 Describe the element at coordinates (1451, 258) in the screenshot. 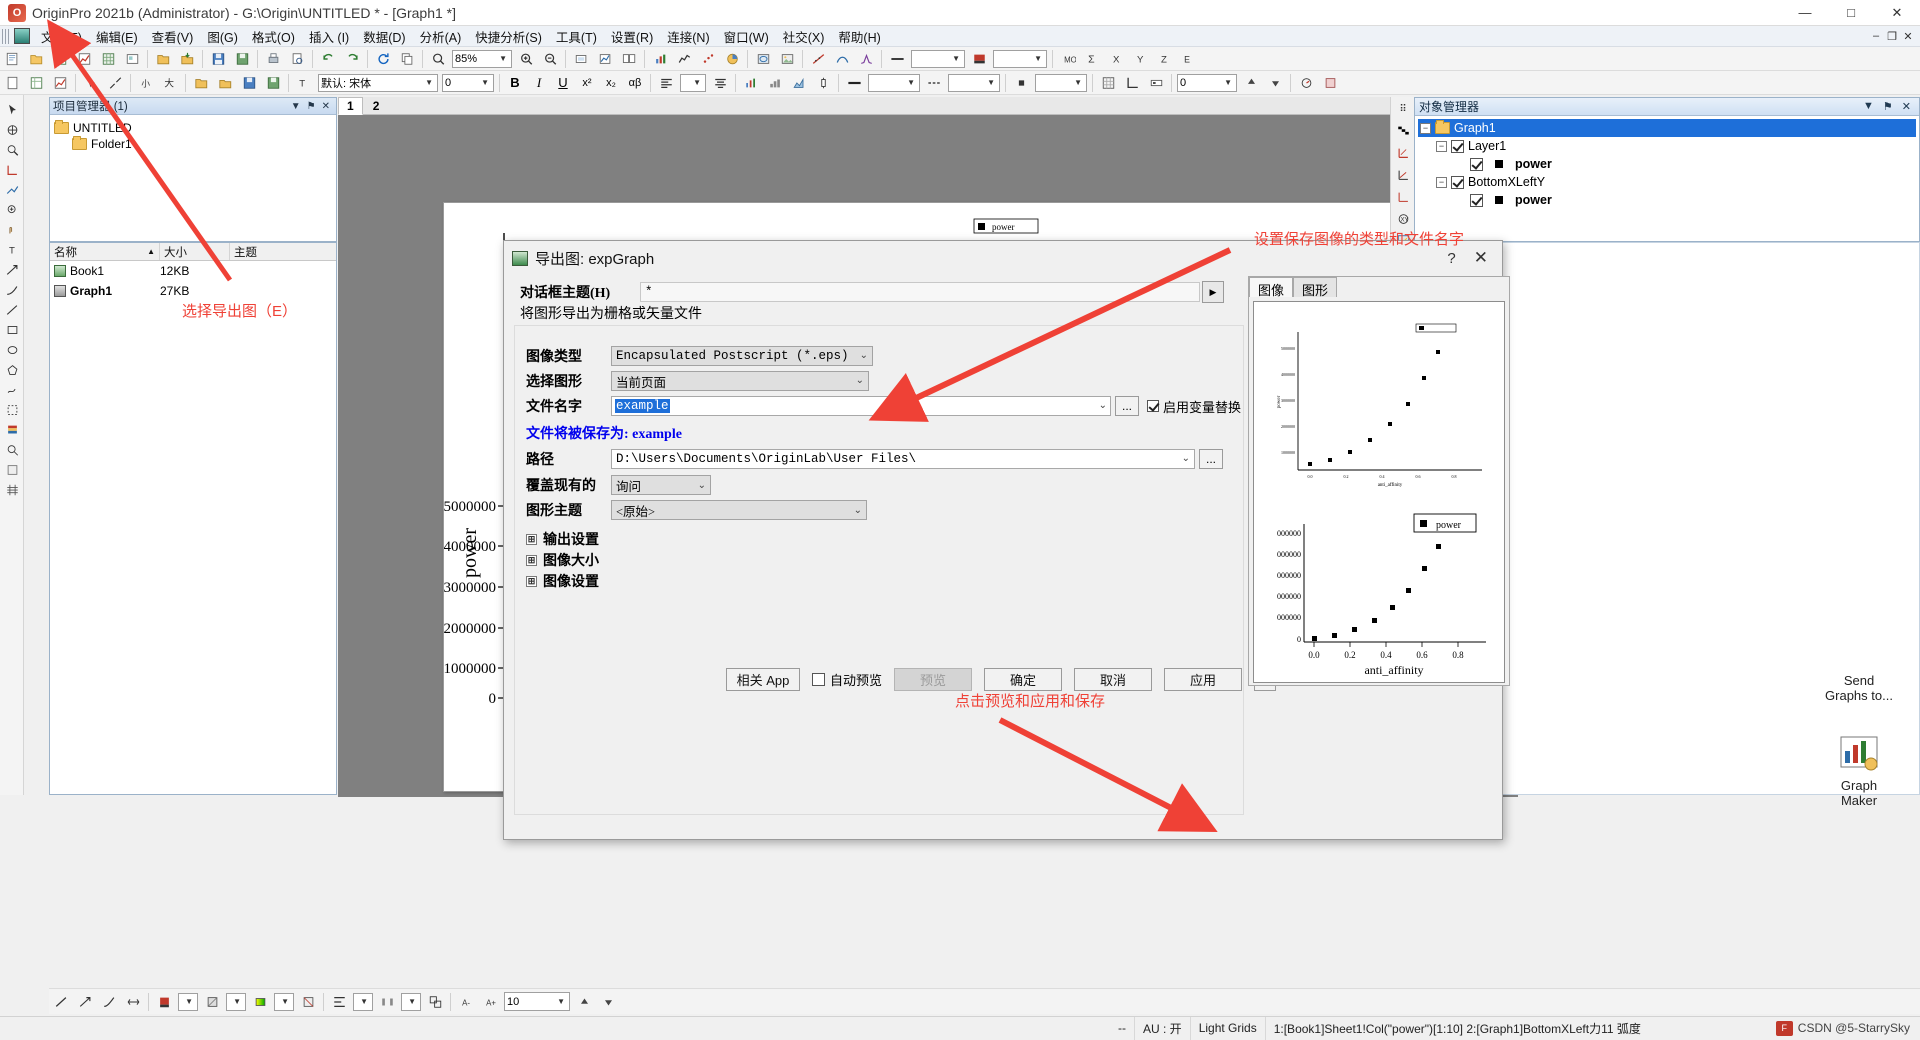

I see `help-icon: ?` at that location.